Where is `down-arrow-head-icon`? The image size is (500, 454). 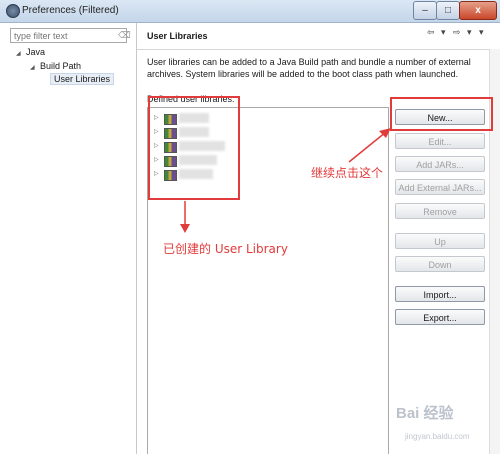
down-arrow-head-icon is located at coordinates (185, 228).